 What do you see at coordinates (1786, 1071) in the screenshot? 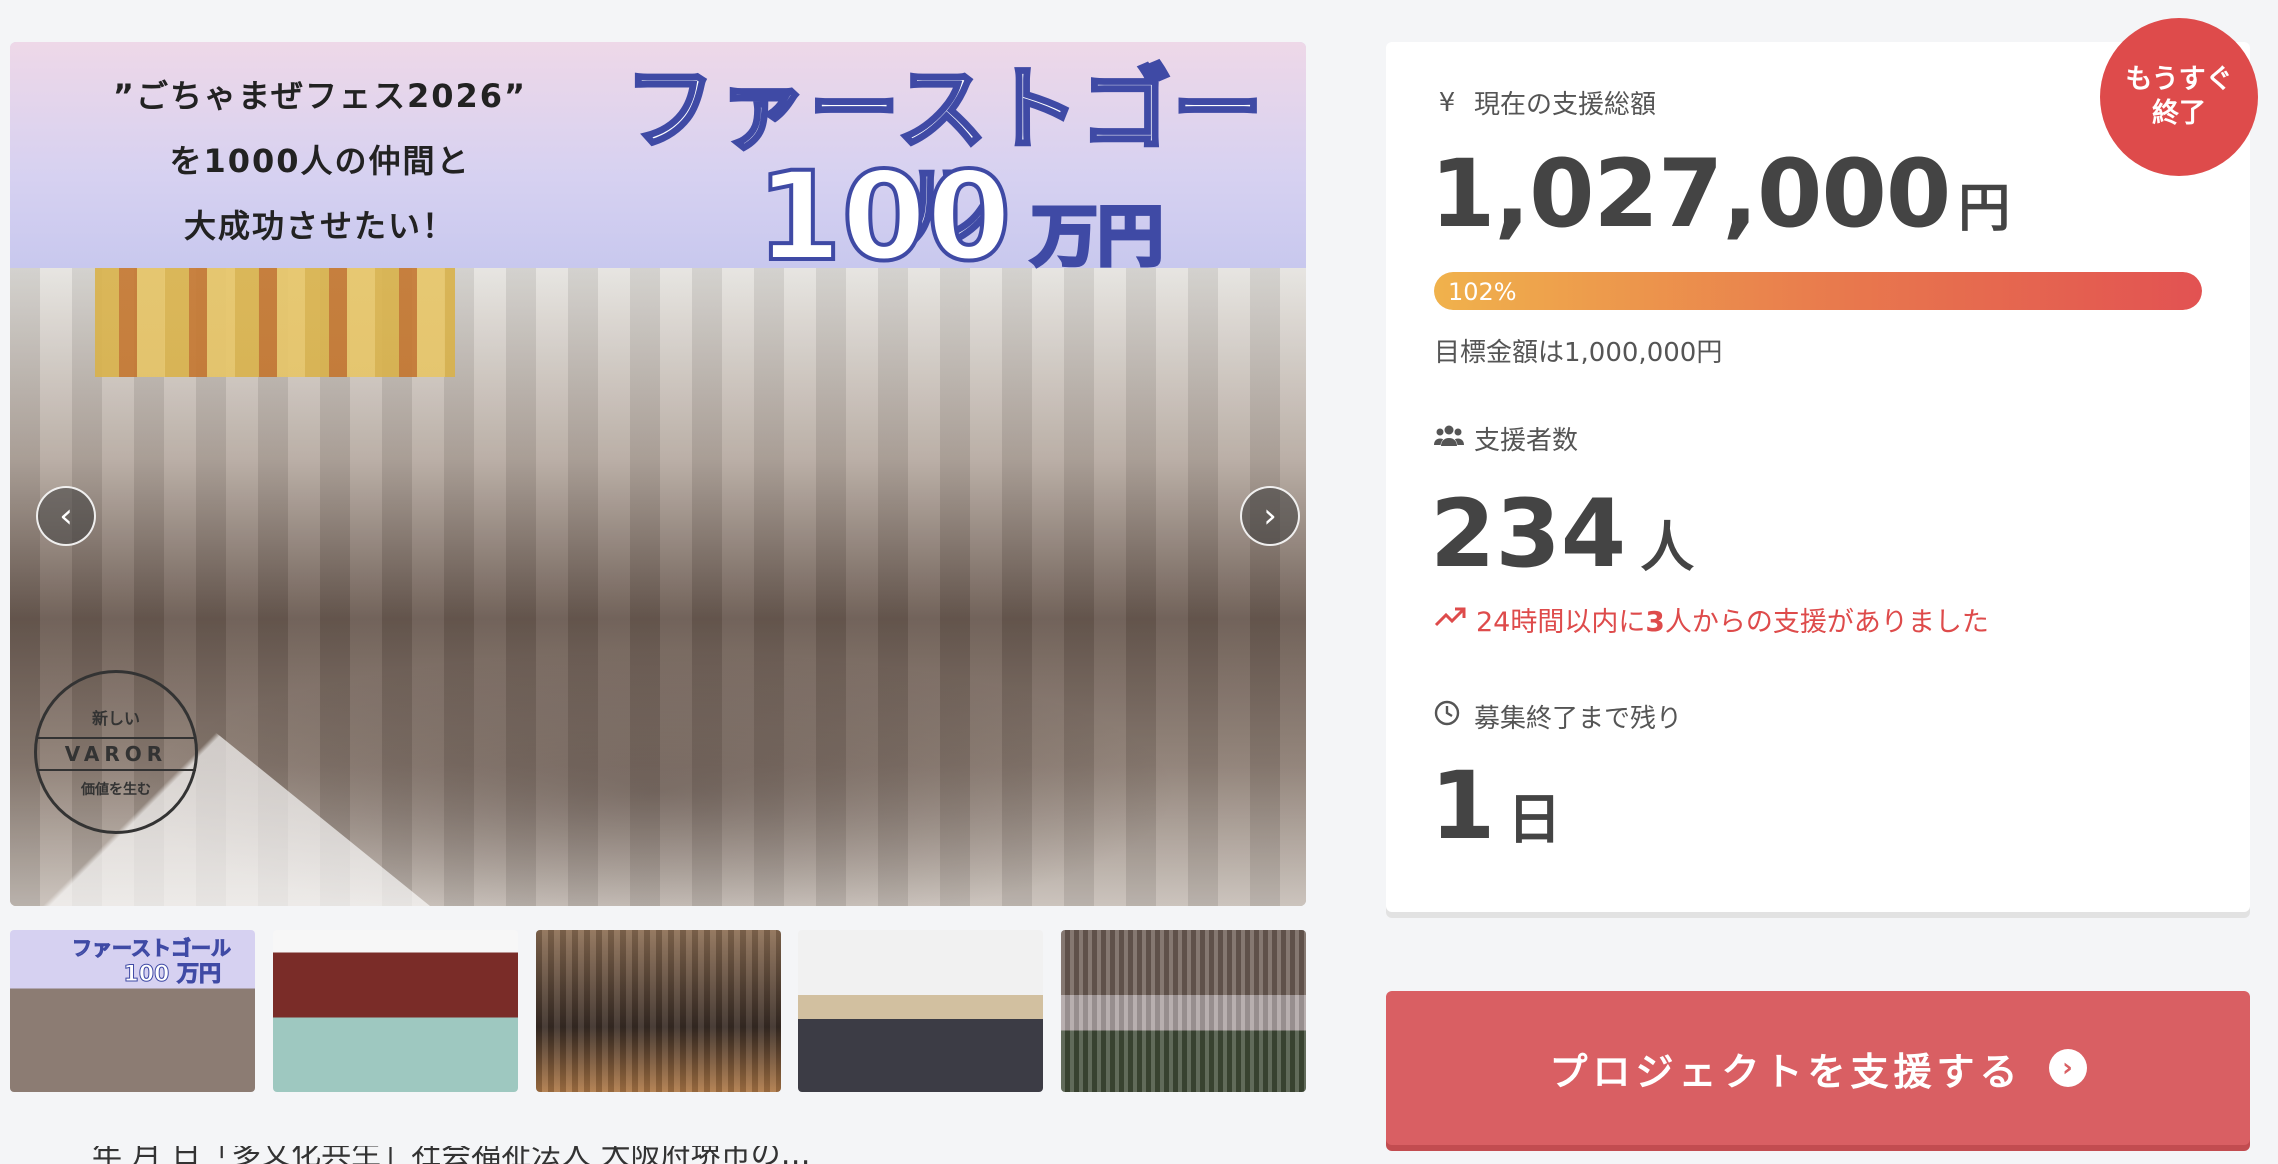
I see `support-project-button-label: プロジェクトを支援する` at bounding box center [1786, 1071].